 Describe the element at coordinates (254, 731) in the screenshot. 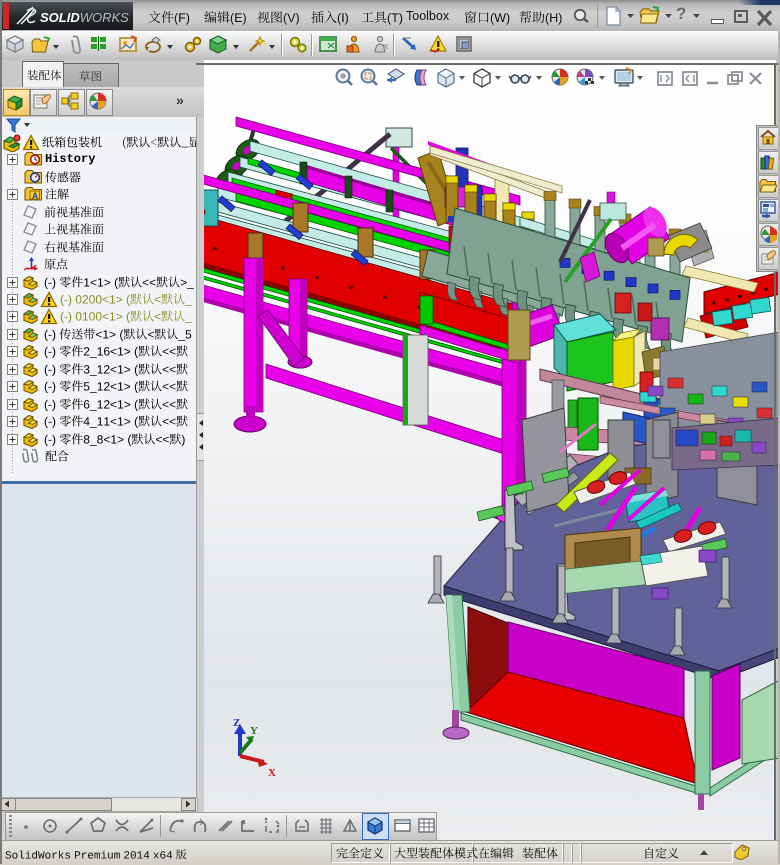

I see `svg-text: Y` at that location.